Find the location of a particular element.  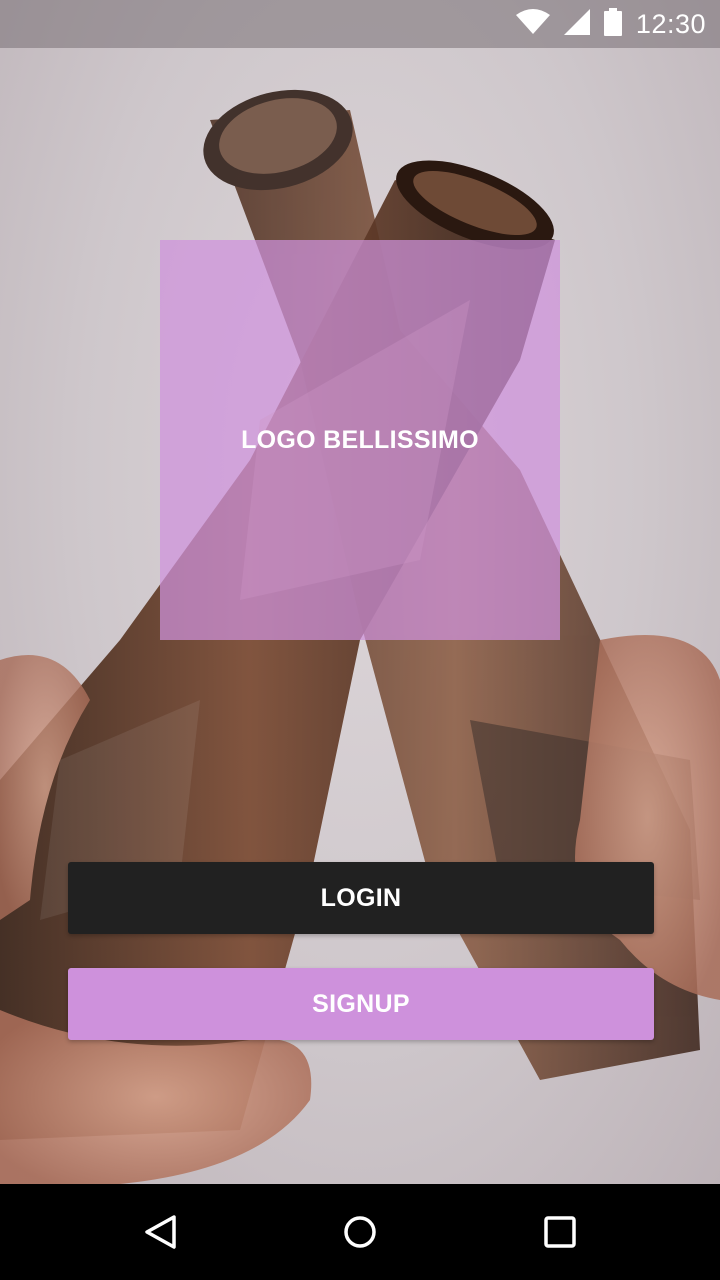

signup-button: SIGNUP is located at coordinates (361, 1004).